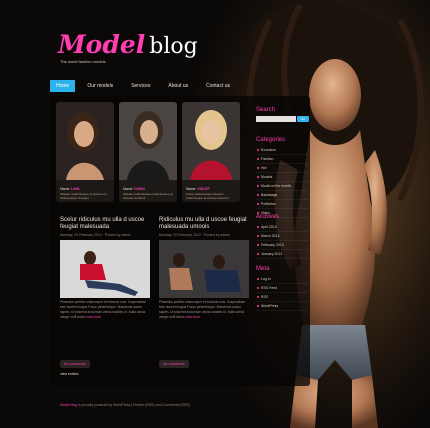 The image size is (430, 428). What do you see at coordinates (282, 288) in the screenshot?
I see `meta-item: RSS Feed` at bounding box center [282, 288].